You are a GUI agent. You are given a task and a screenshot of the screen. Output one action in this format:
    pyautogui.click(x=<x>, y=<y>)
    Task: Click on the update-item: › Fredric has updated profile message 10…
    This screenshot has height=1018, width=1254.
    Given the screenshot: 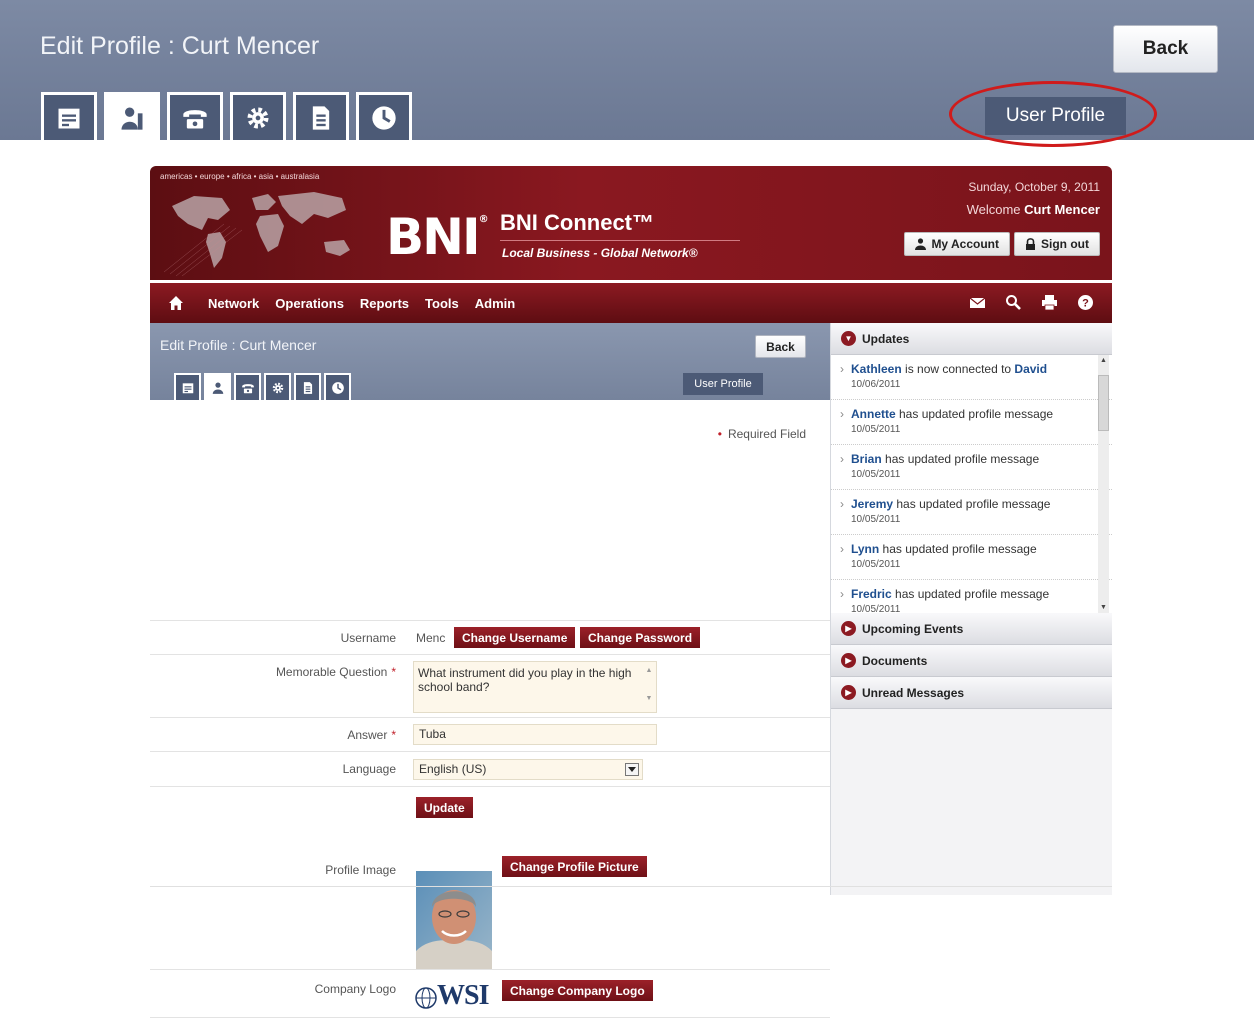 What is the action you would take?
    pyautogui.click(x=971, y=596)
    